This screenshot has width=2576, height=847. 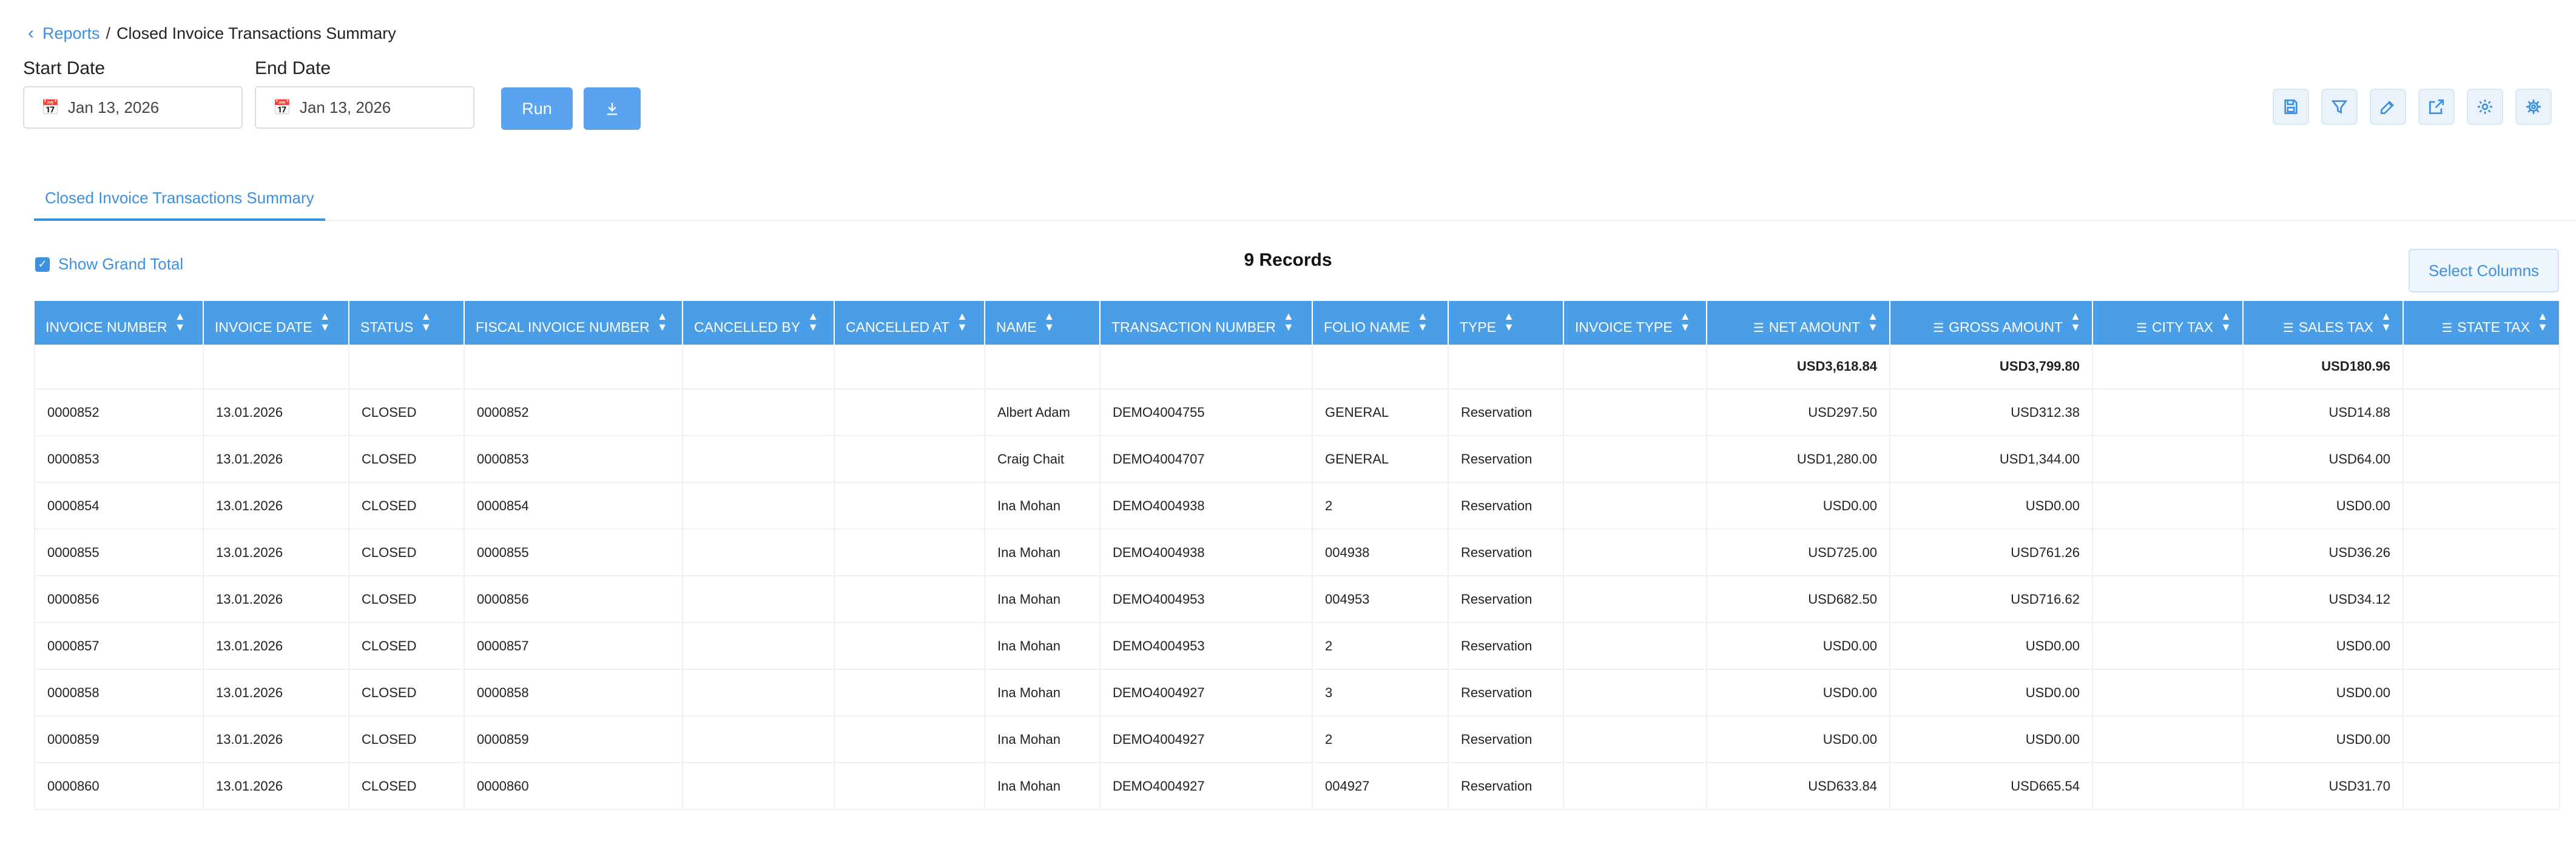 I want to click on column-header-net-amount: ☰ NET AMOUNT ▲▼, so click(x=1798, y=323).